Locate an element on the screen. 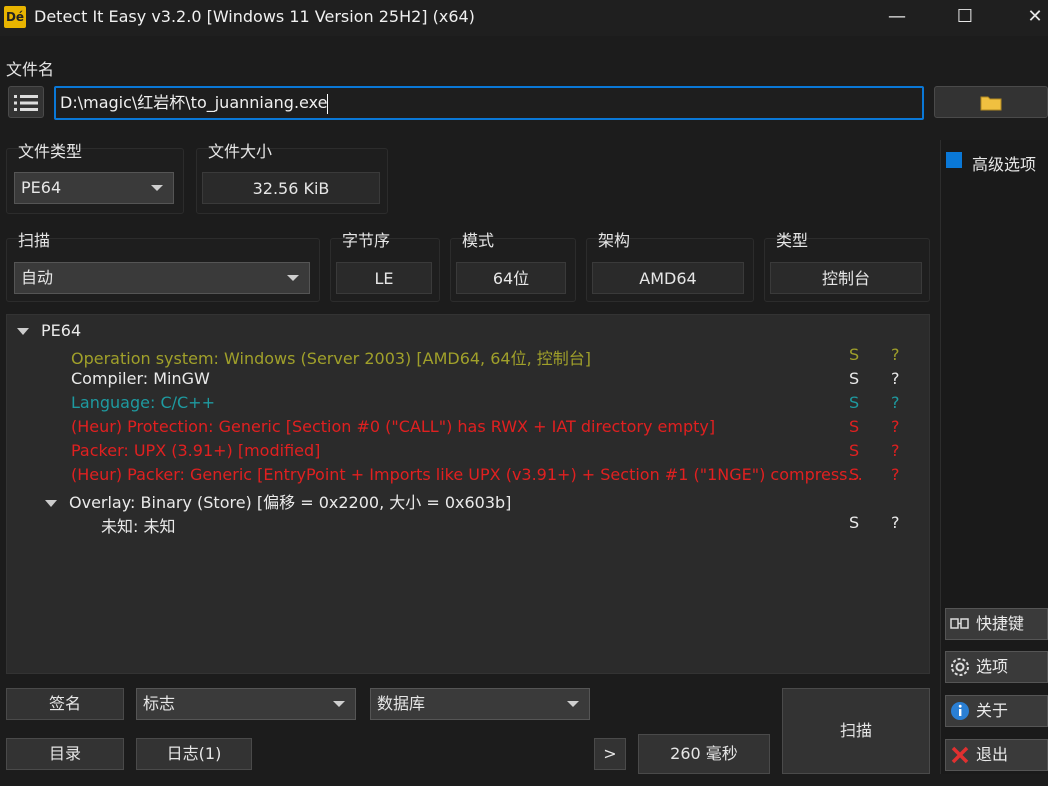 The image size is (1048, 786). endian-value: LE is located at coordinates (384, 278).